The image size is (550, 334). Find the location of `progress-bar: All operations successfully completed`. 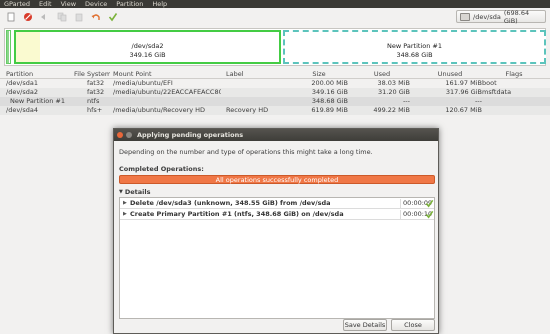

progress-bar: All operations successfully completed is located at coordinates (277, 179).